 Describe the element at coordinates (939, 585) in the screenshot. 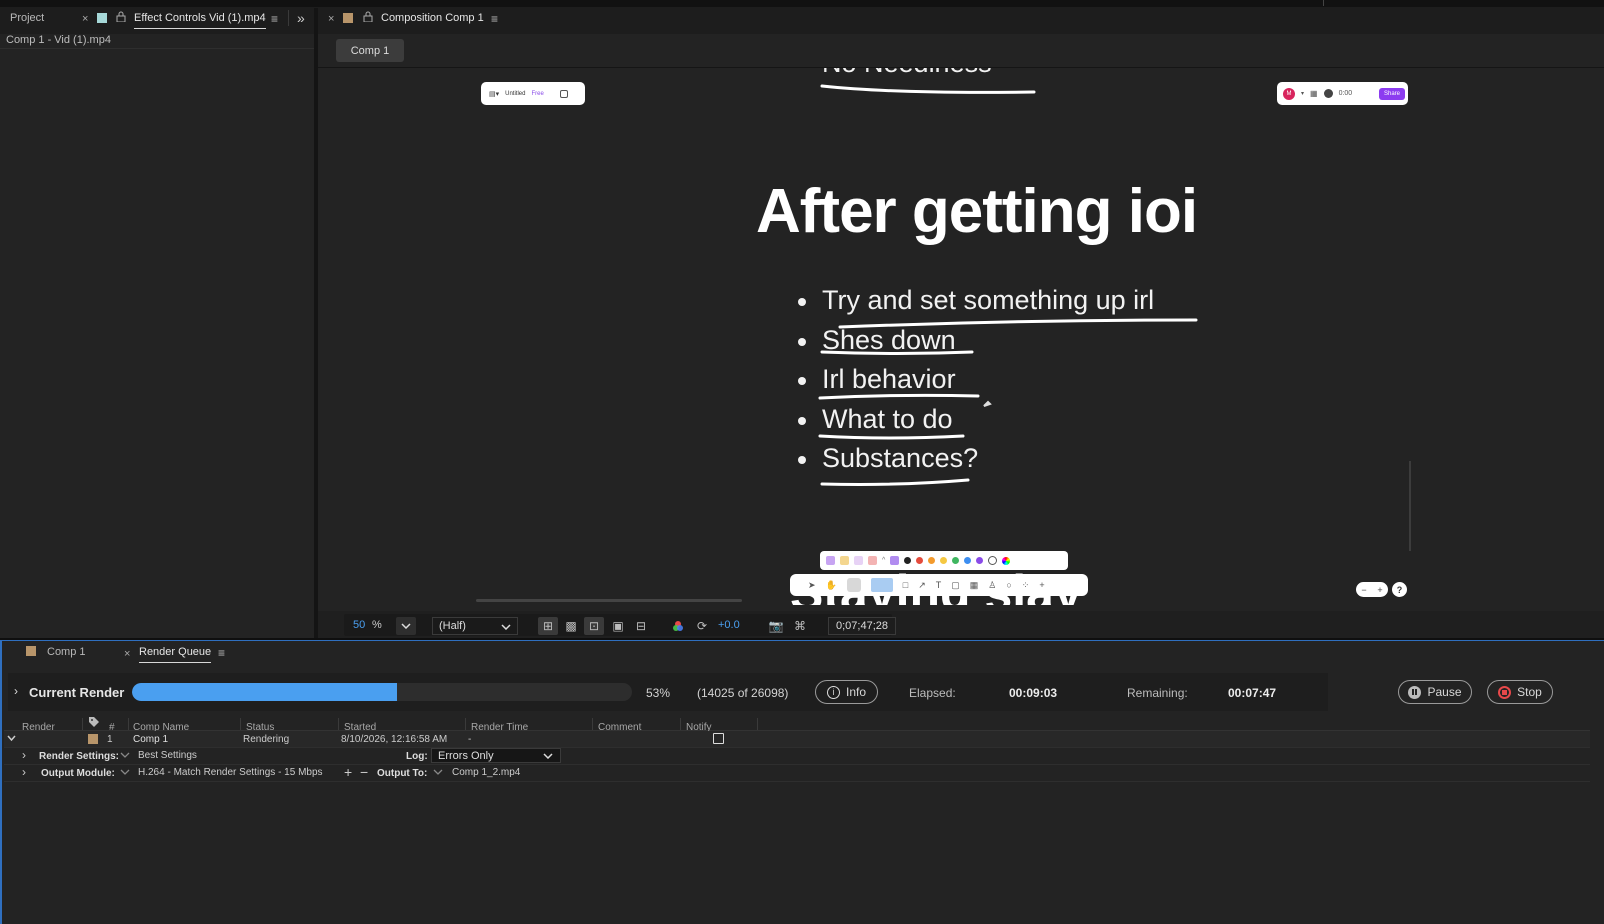

I see `text-icon: T` at that location.